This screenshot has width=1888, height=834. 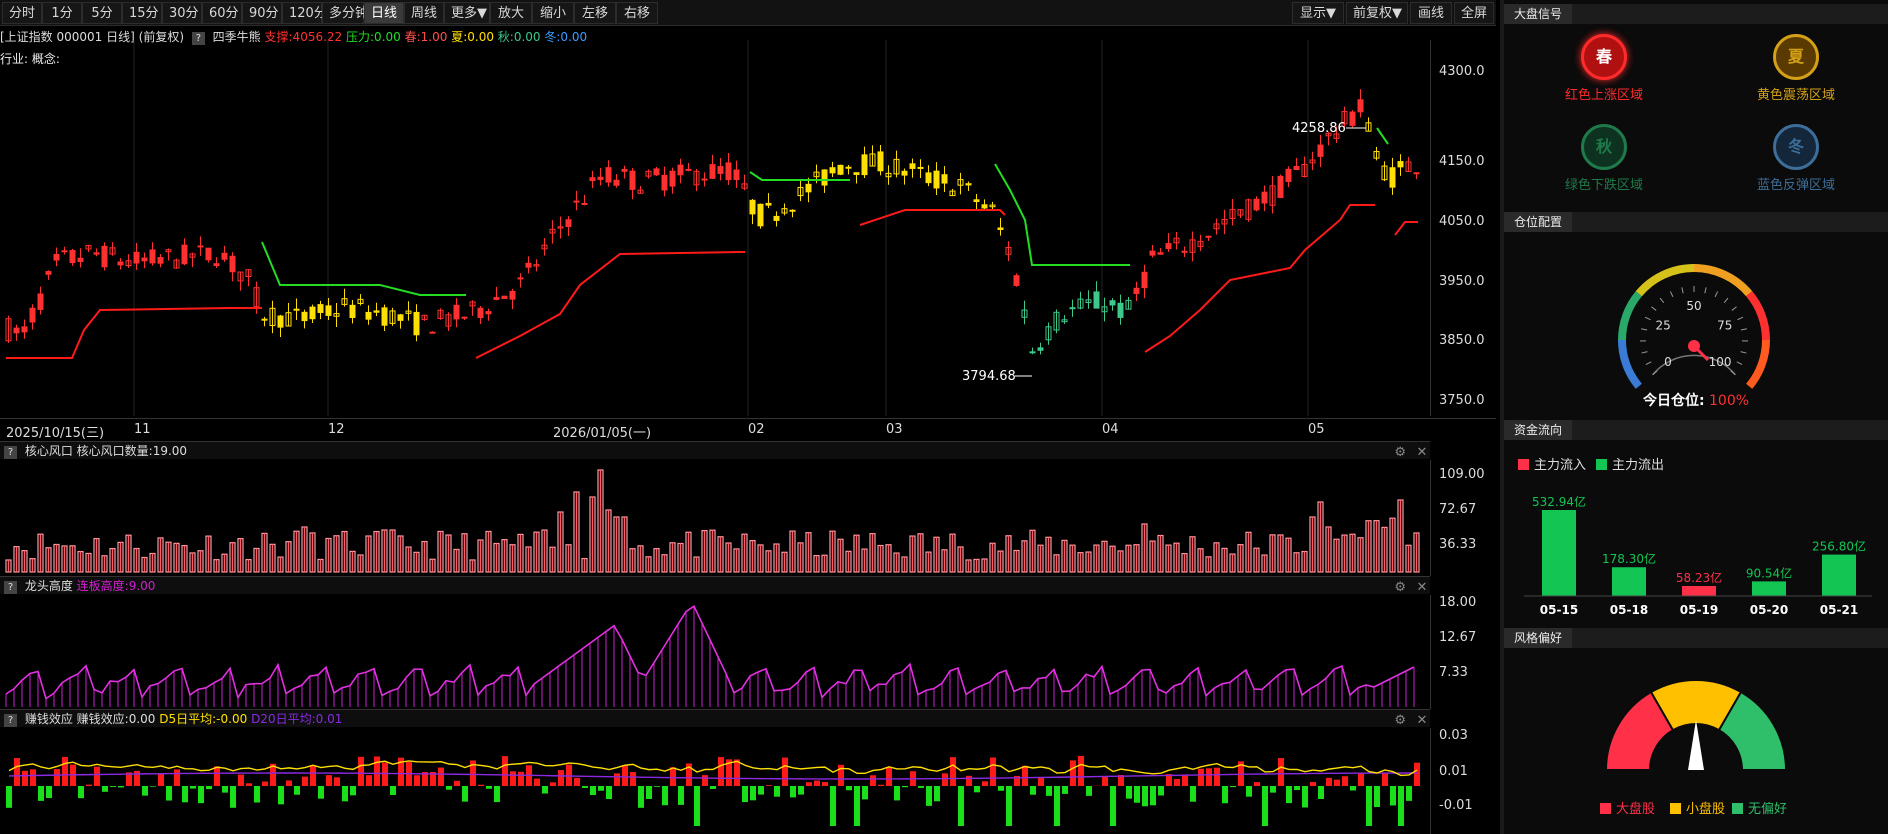 What do you see at coordinates (222, 13) in the screenshot?
I see `period-button-5: 60分` at bounding box center [222, 13].